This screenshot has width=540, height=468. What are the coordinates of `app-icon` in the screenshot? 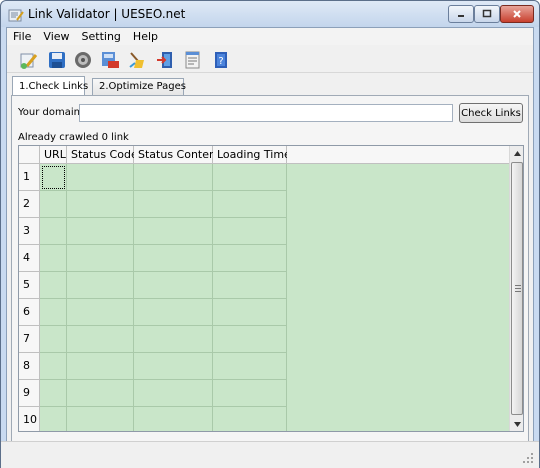 It's located at (16, 15).